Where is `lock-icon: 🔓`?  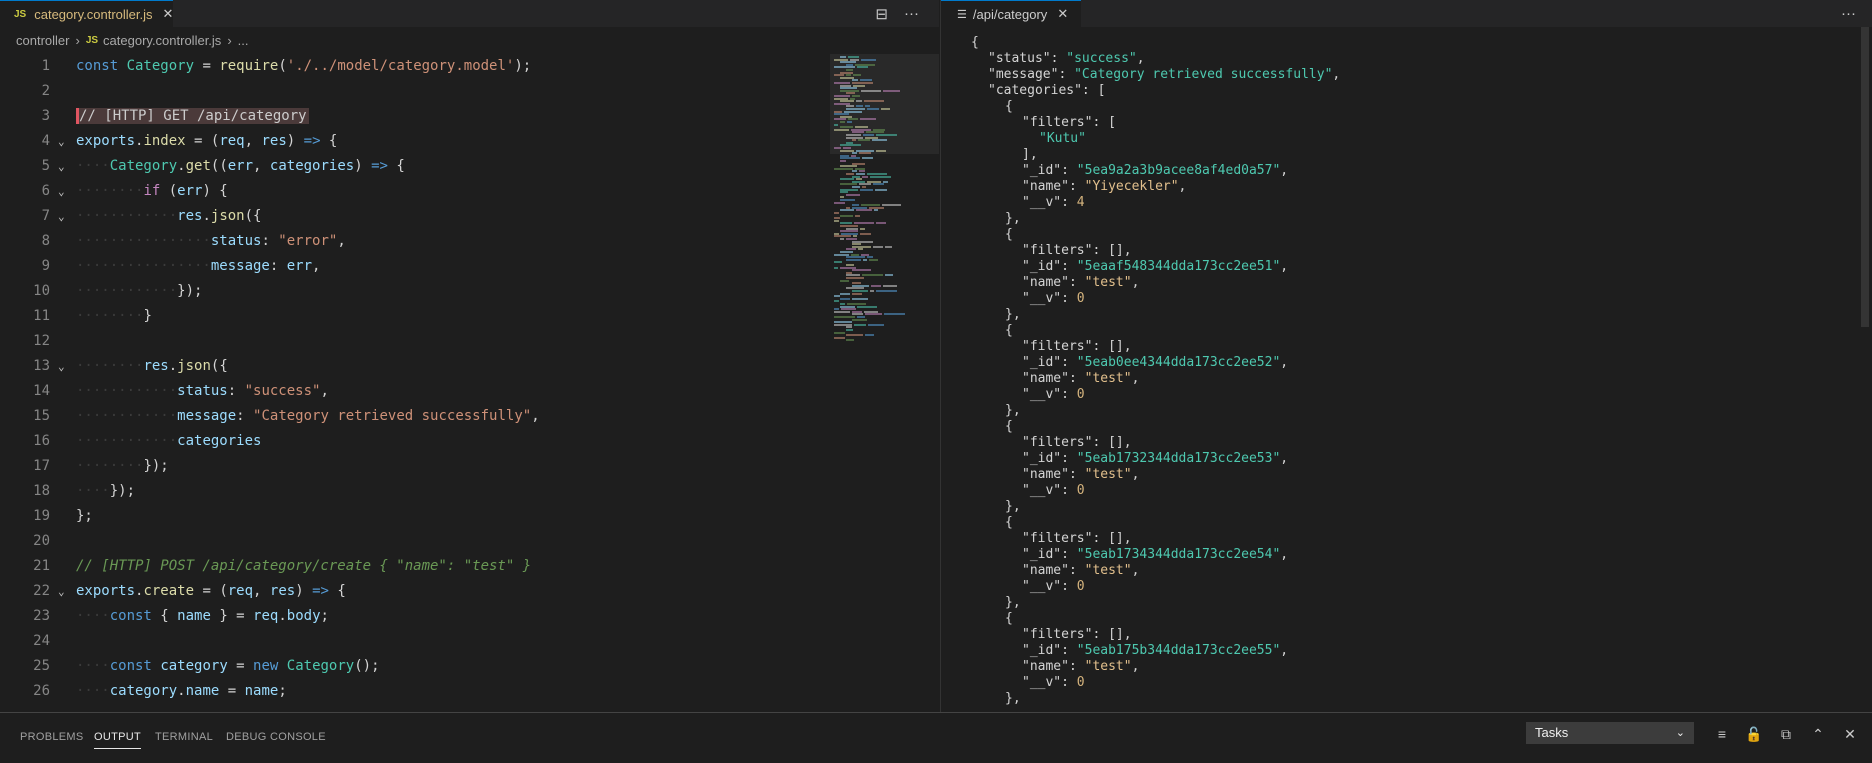
lock-icon: 🔓 is located at coordinates (1754, 734).